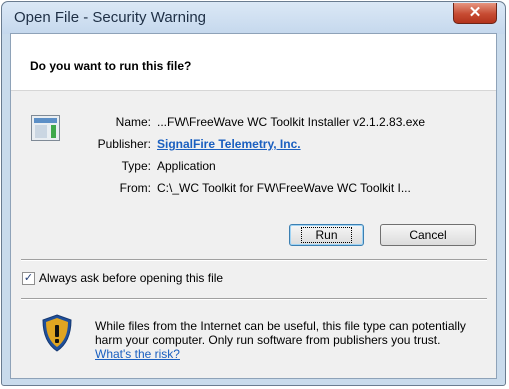 The image size is (509, 389). What do you see at coordinates (136, 166) in the screenshot?
I see `type-label: Type:` at bounding box center [136, 166].